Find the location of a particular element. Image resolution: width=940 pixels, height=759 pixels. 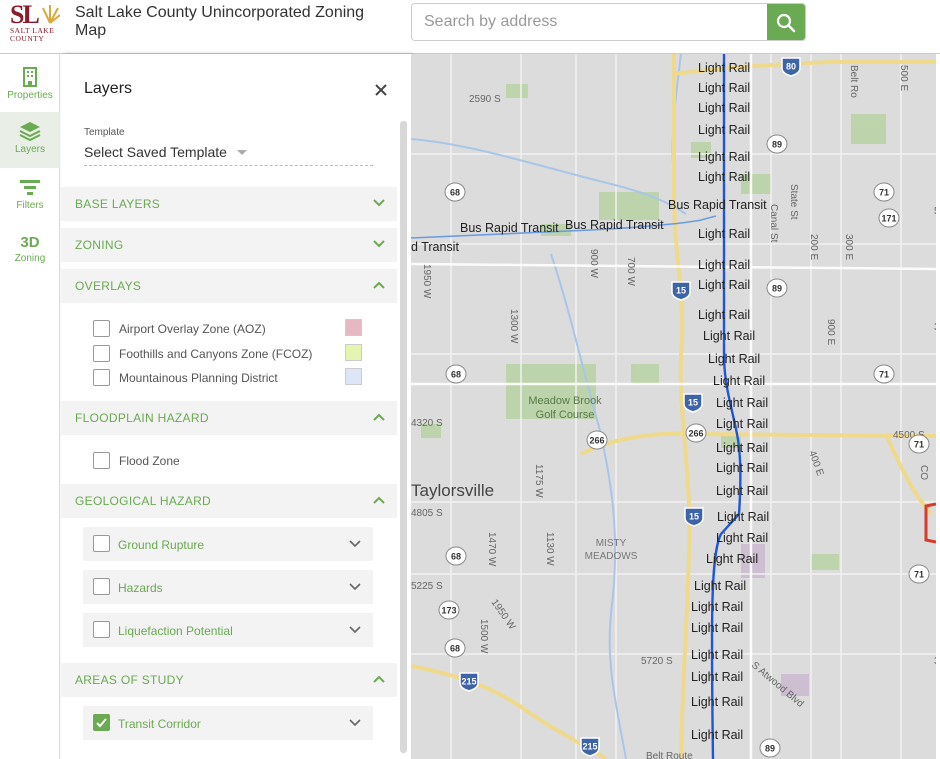

section-base-layers: BASE LAYERS is located at coordinates (229, 204).